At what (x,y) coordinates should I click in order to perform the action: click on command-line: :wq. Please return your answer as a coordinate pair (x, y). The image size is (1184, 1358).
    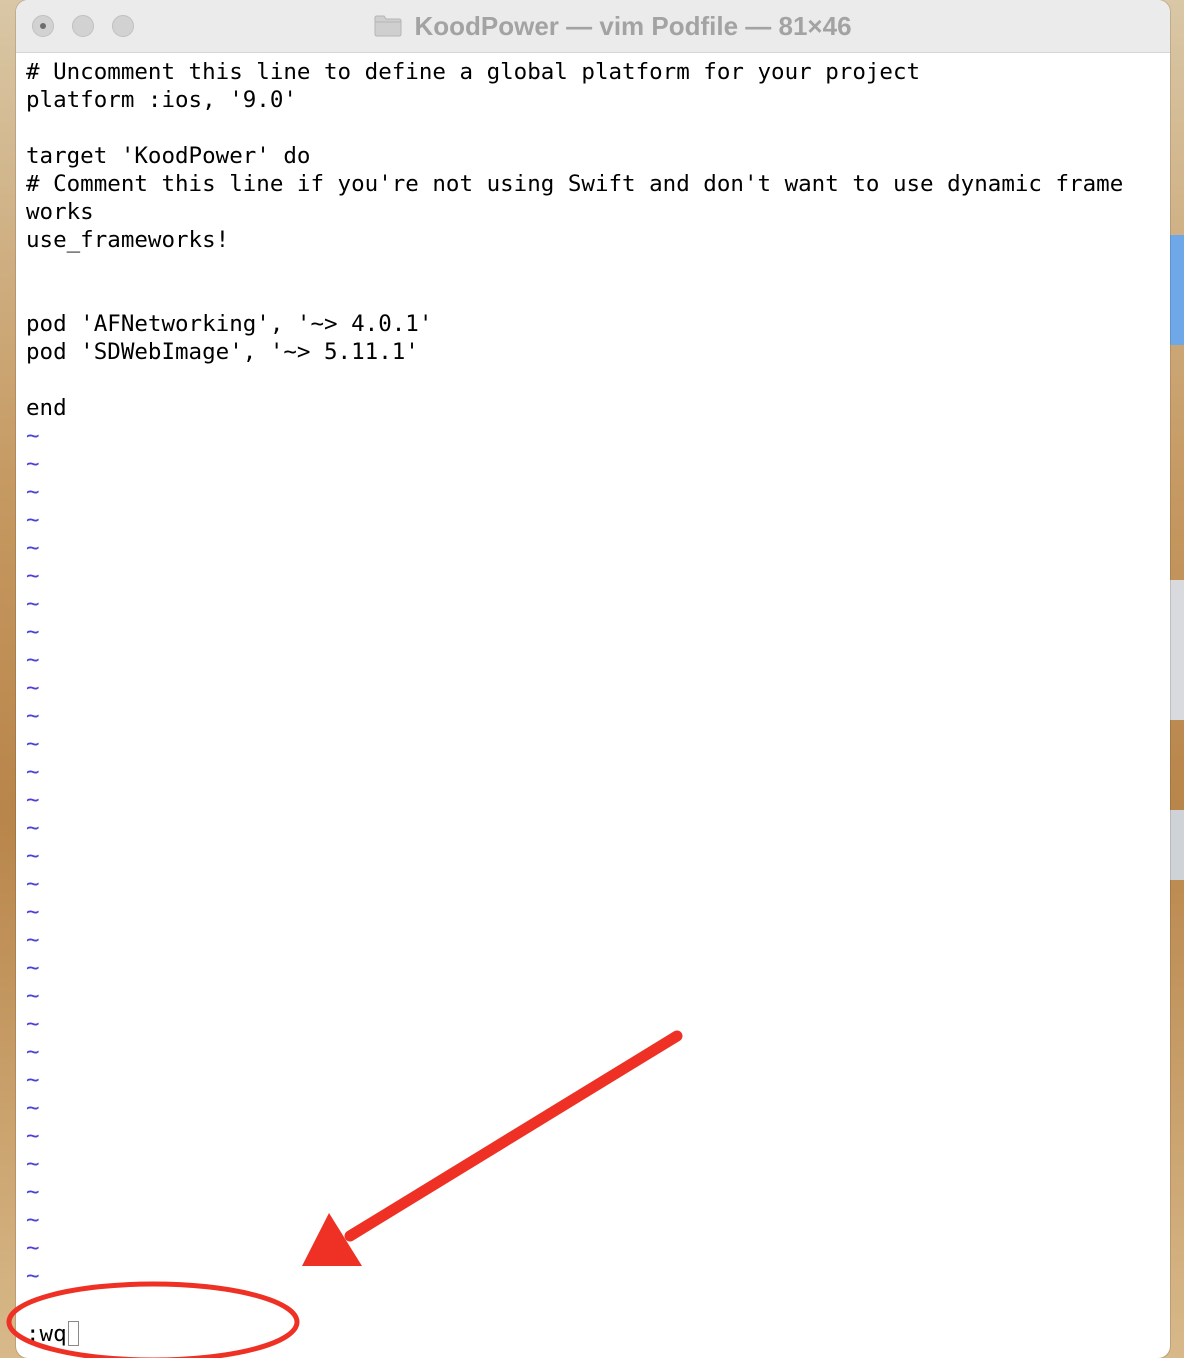
    Looking at the image, I should click on (52, 1334).